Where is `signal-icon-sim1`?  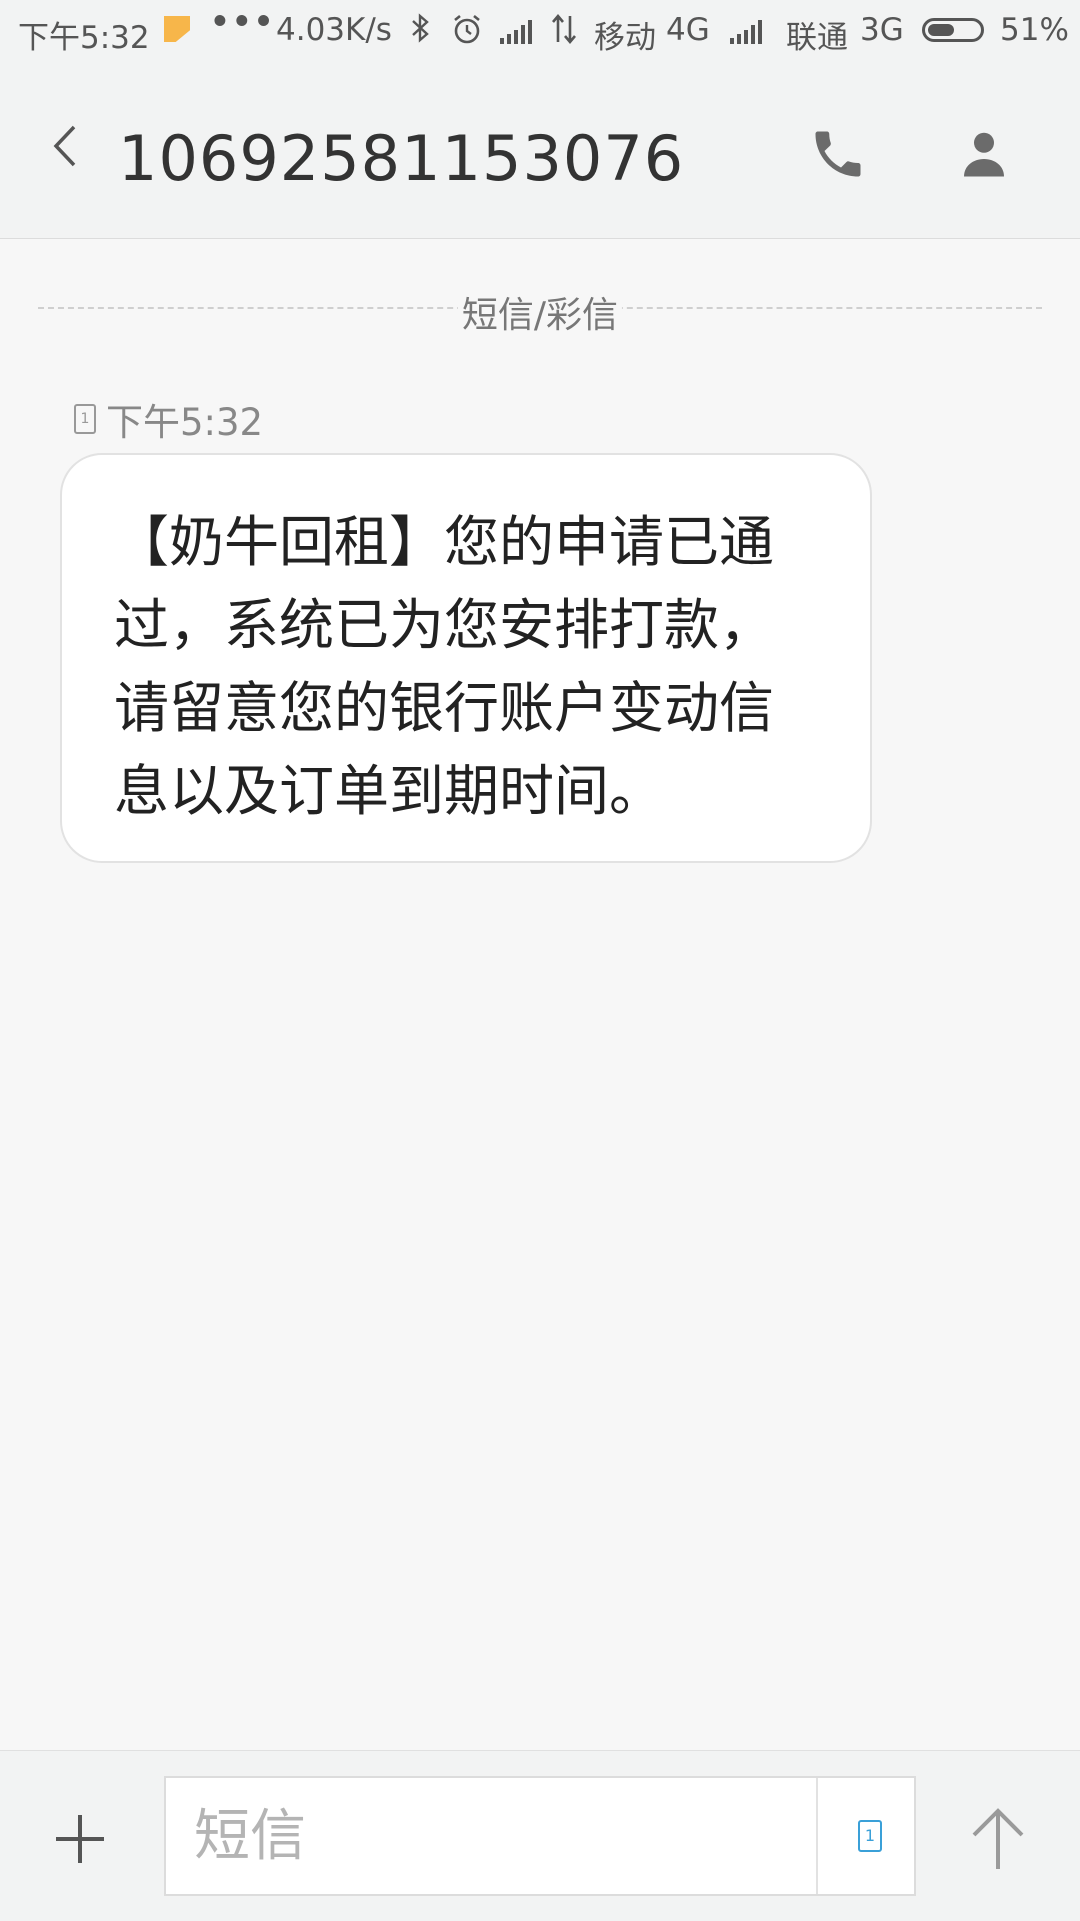
signal-icon-sim1 is located at coordinates (516, 31).